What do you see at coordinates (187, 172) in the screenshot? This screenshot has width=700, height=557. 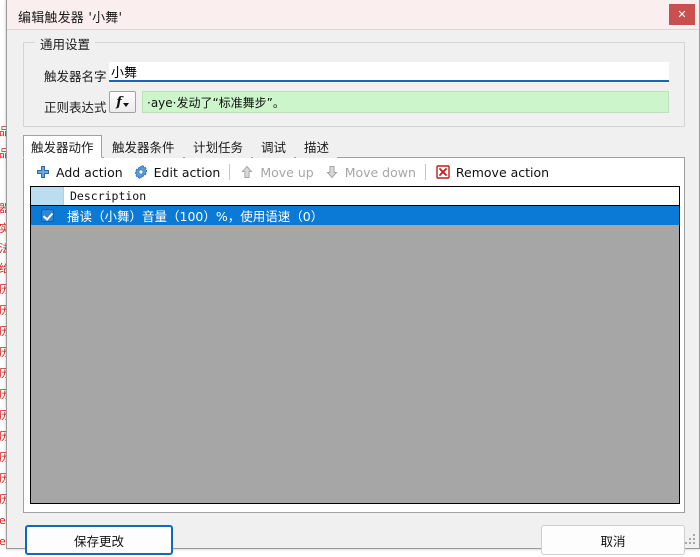 I see `edit-action-label: Edit action` at bounding box center [187, 172].